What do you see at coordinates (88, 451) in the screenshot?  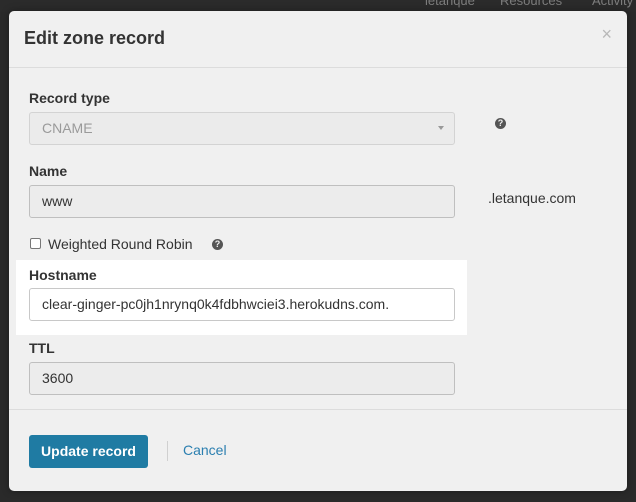 I see `update-record-button: Update record` at bounding box center [88, 451].